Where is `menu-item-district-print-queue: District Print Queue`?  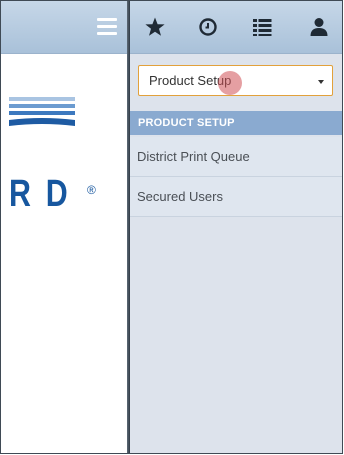
menu-item-district-print-queue: District Print Queue is located at coordinates (236, 157).